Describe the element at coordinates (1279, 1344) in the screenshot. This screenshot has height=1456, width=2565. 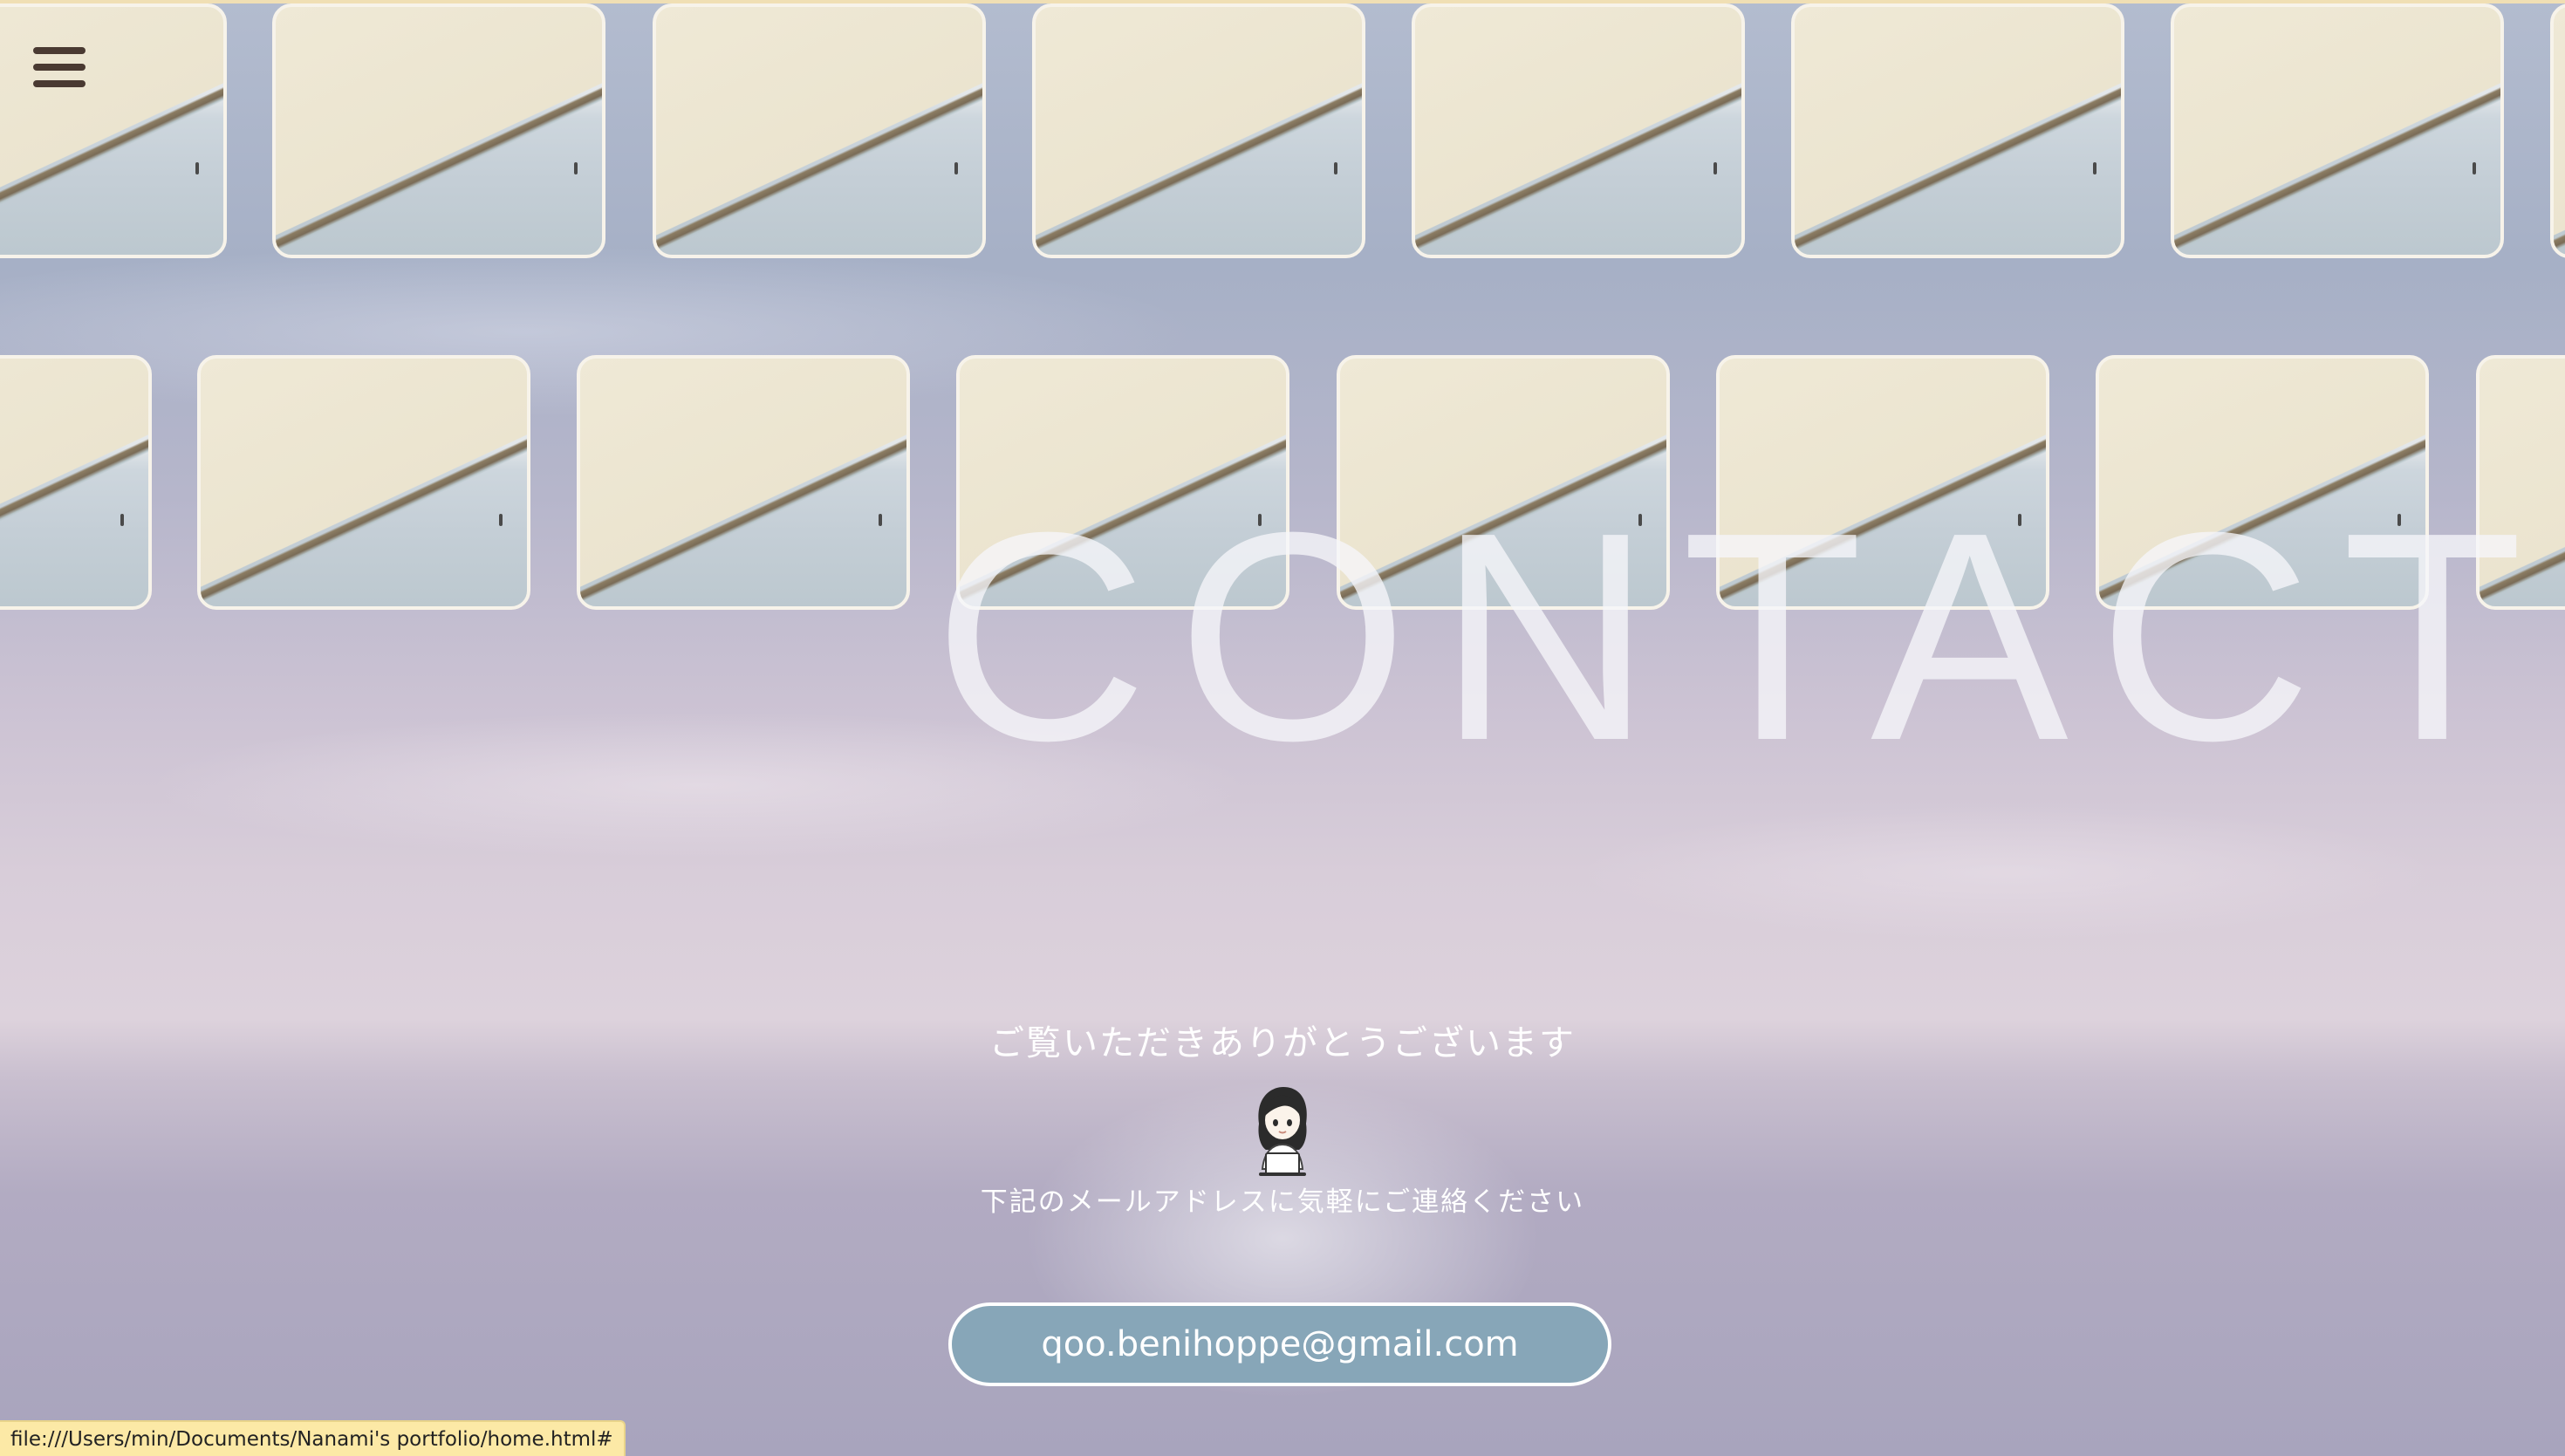
I see `email-address-button: qoo.benihoppe@gmail.com` at that location.